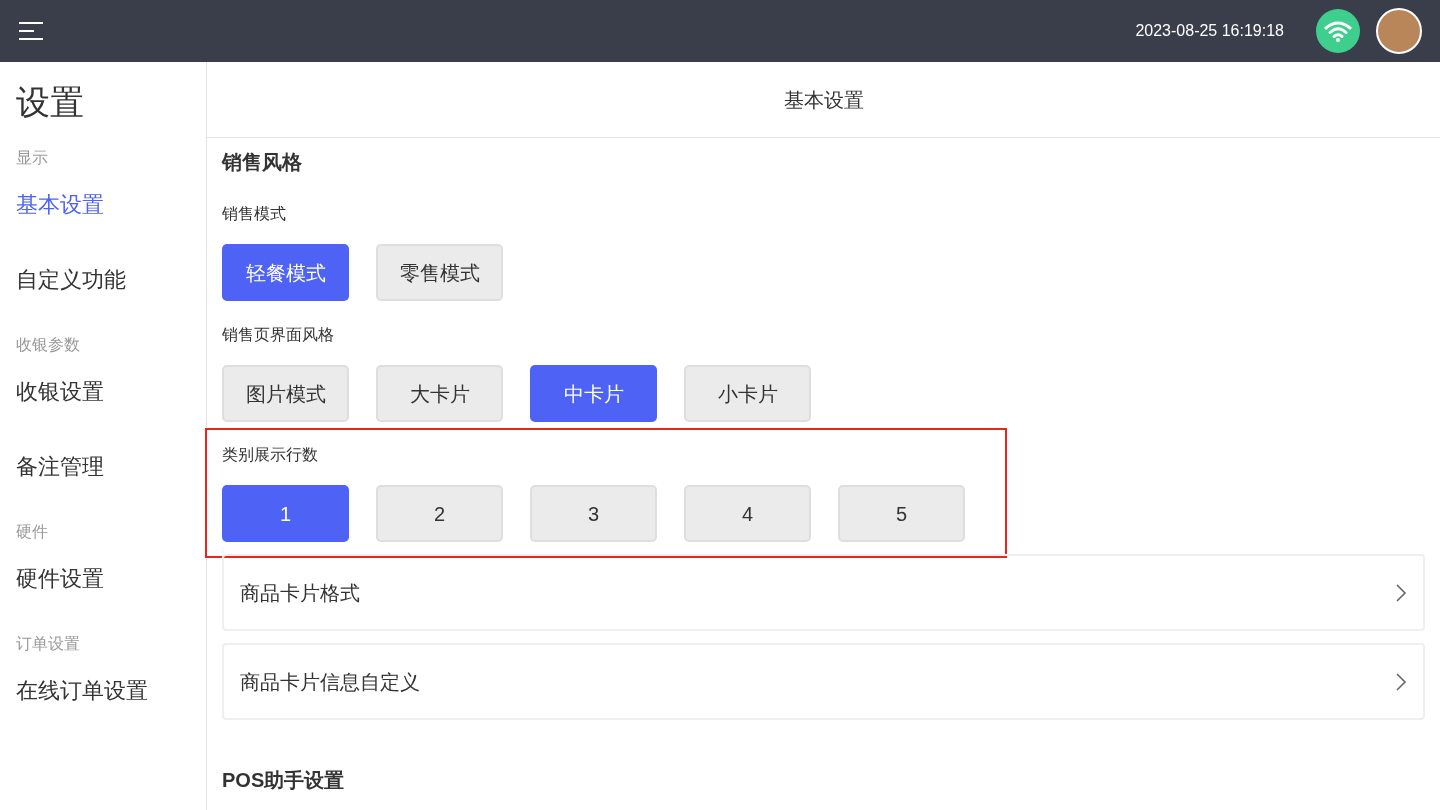  I want to click on option-button: 1, so click(285, 513).